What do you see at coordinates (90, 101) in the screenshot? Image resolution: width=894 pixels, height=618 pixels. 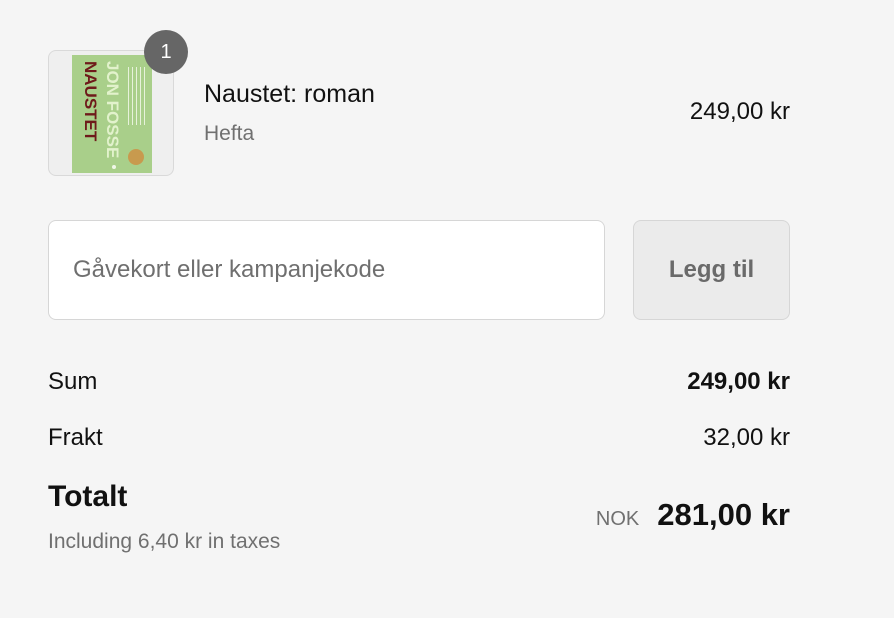 I see `cover-title-text: NAUSTET` at bounding box center [90, 101].